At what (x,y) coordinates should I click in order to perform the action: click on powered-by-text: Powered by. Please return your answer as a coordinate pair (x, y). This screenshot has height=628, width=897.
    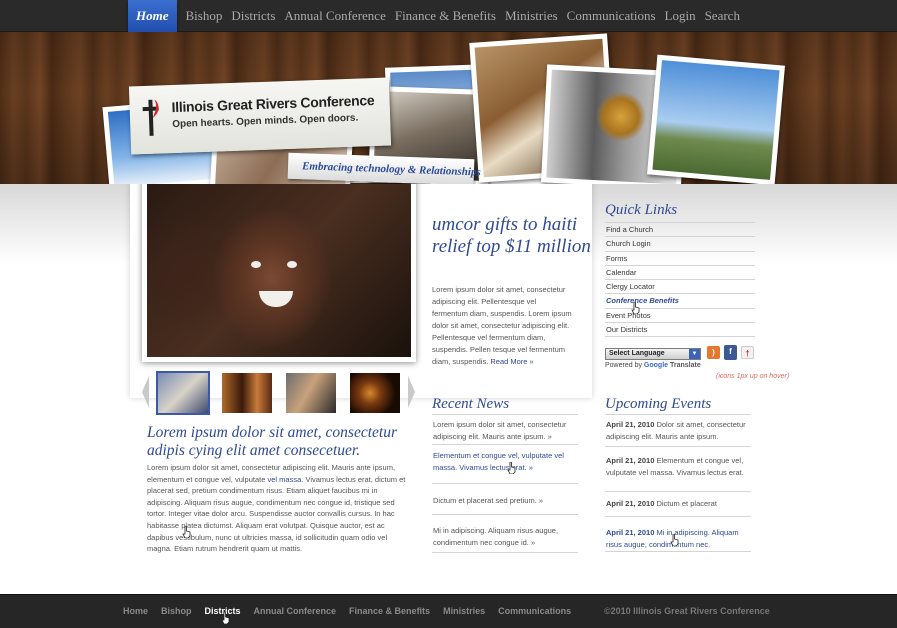
    Looking at the image, I should click on (623, 365).